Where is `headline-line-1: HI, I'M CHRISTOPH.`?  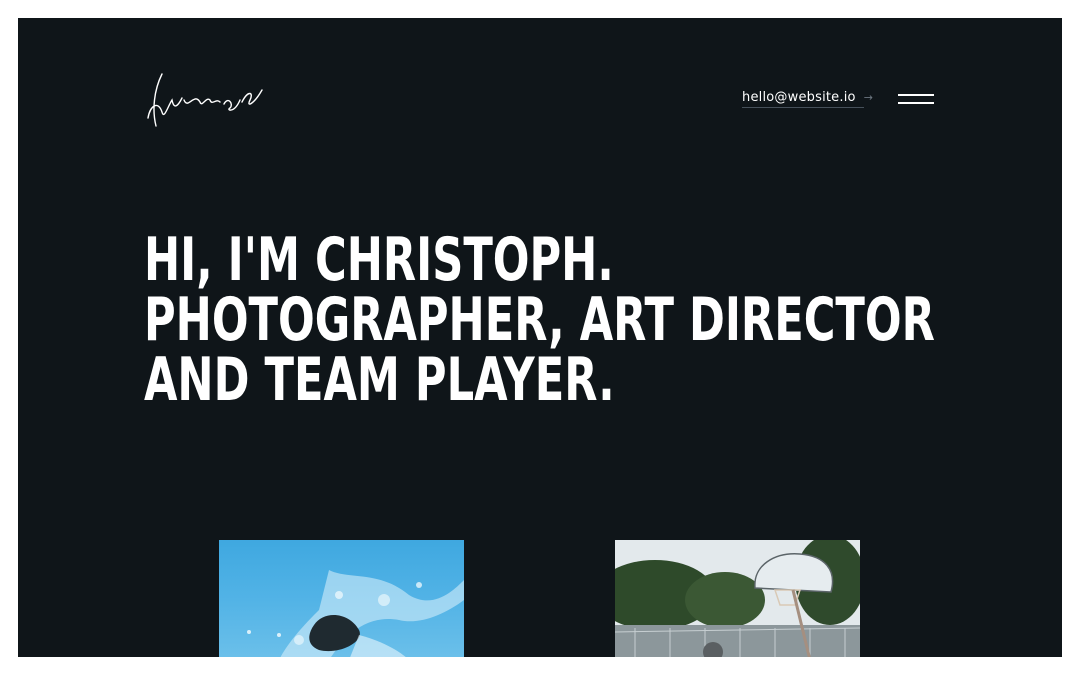
headline-line-1: HI, I'M CHRISTOPH. is located at coordinates (379, 260).